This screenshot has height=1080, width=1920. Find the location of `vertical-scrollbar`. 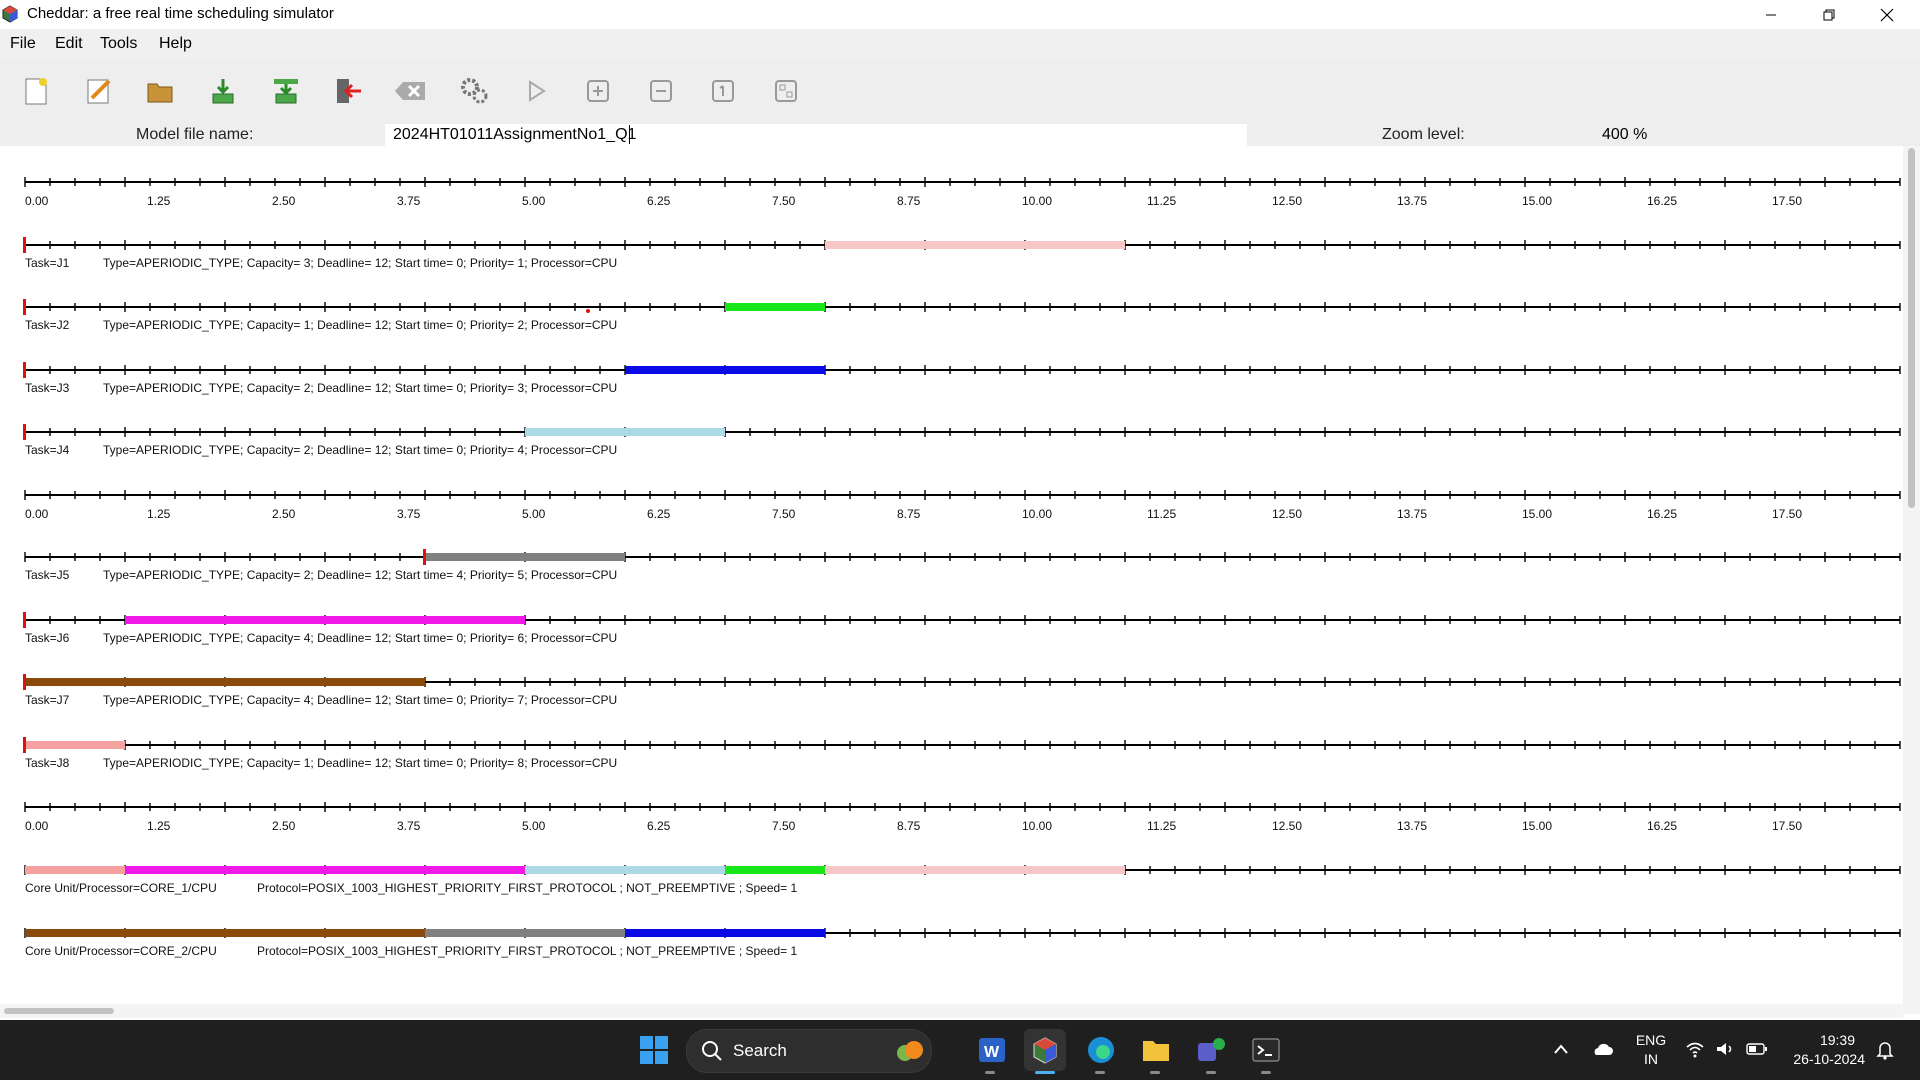

vertical-scrollbar is located at coordinates (1911, 580).